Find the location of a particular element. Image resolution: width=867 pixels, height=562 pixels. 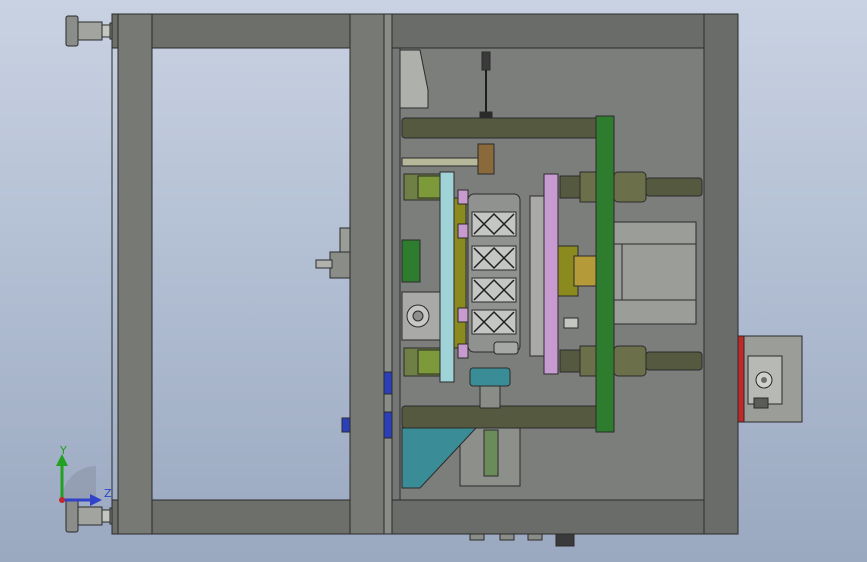

leveling-foot-top is located at coordinates (92, 31).